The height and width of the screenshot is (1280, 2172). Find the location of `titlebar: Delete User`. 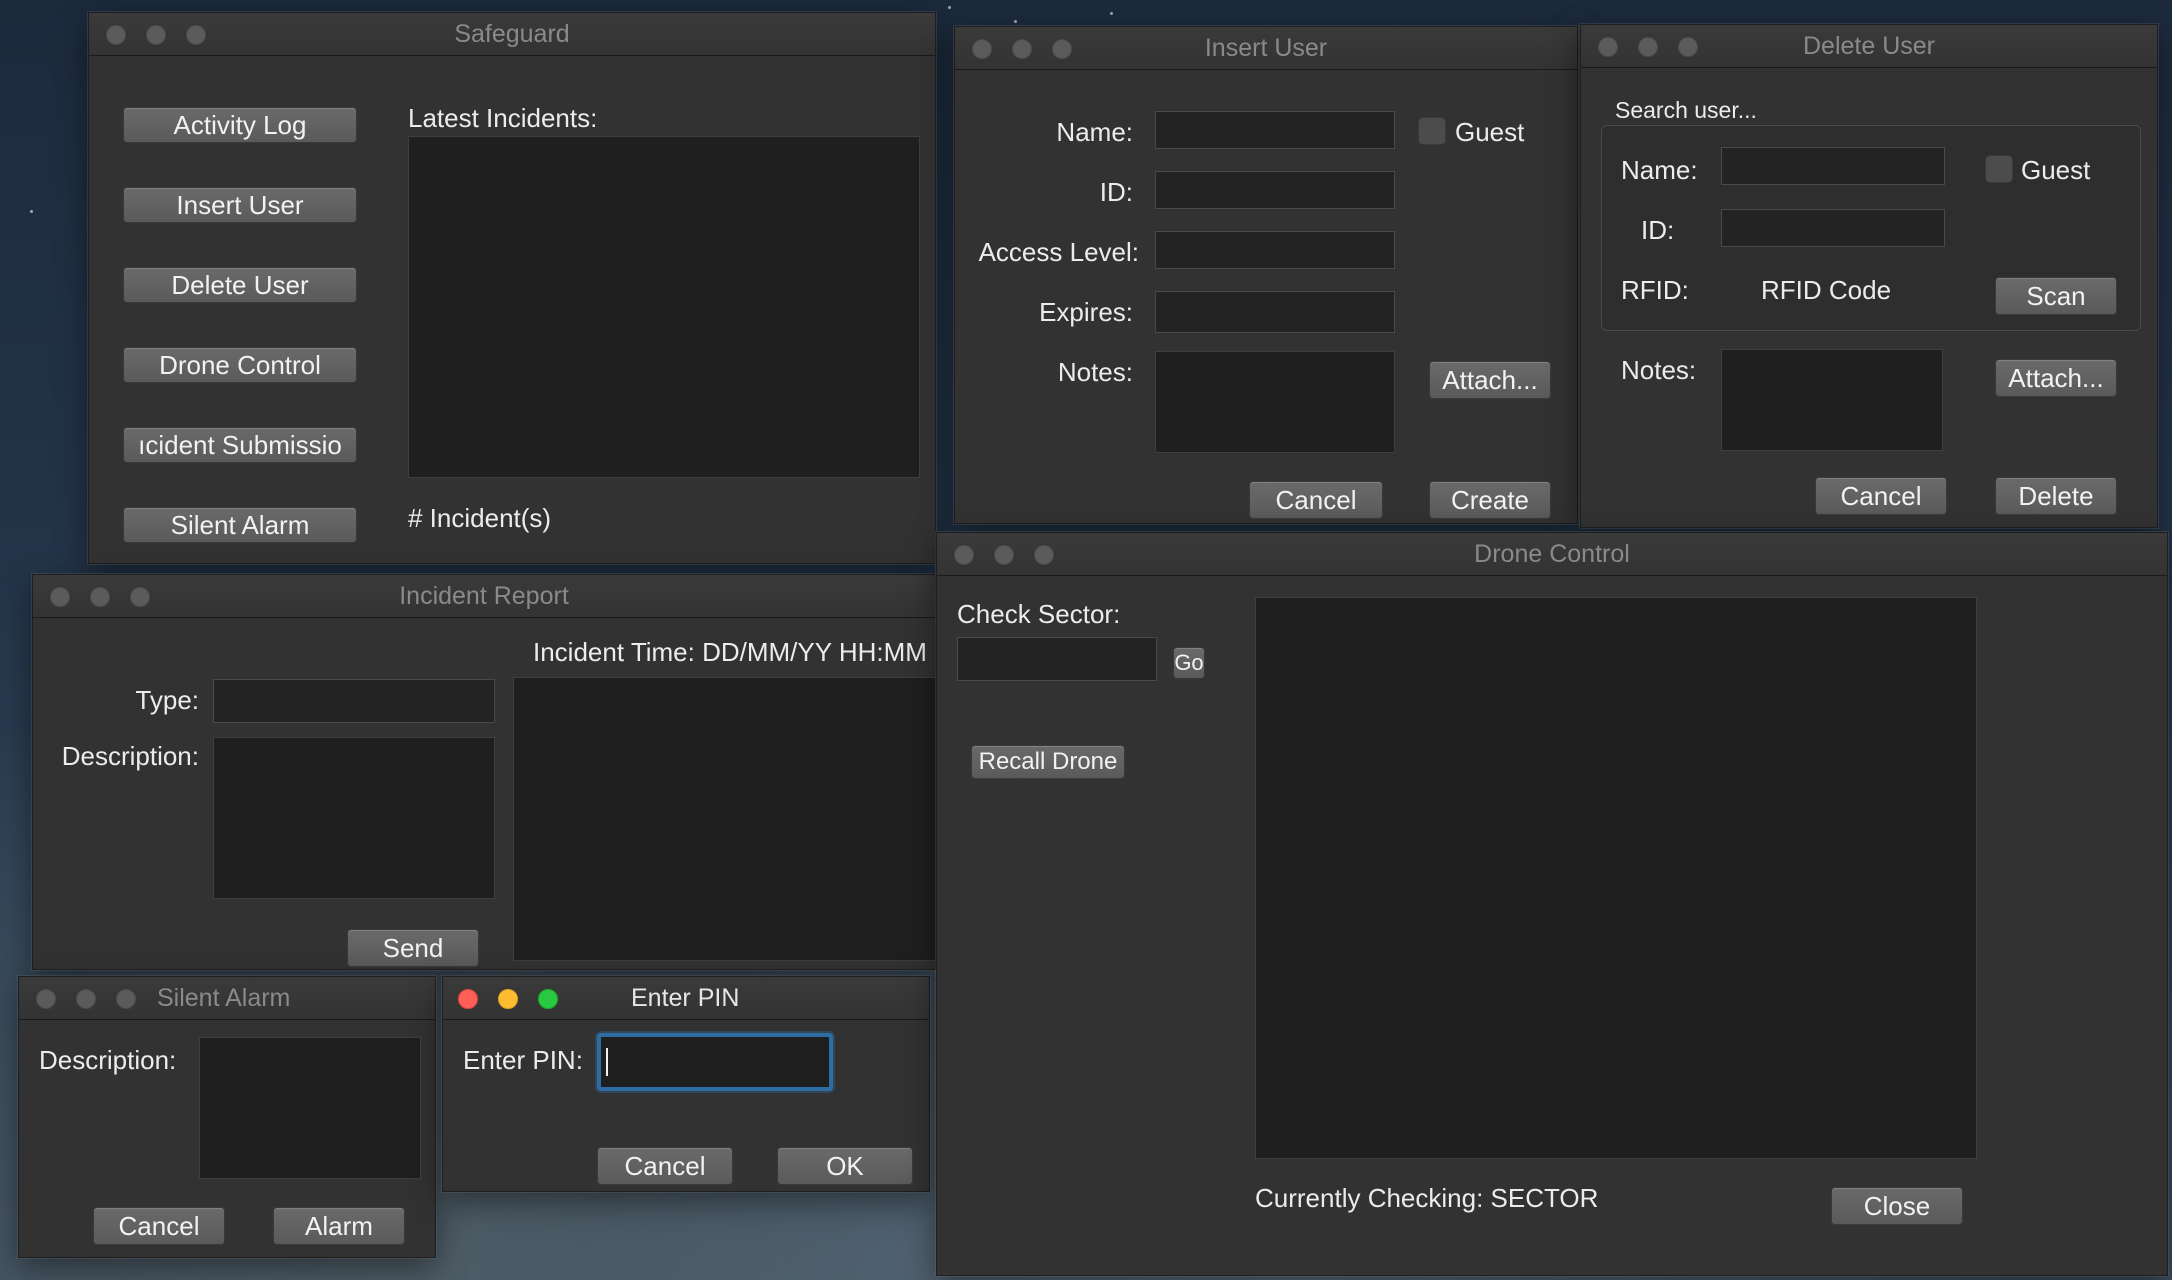

titlebar: Delete User is located at coordinates (1869, 46).